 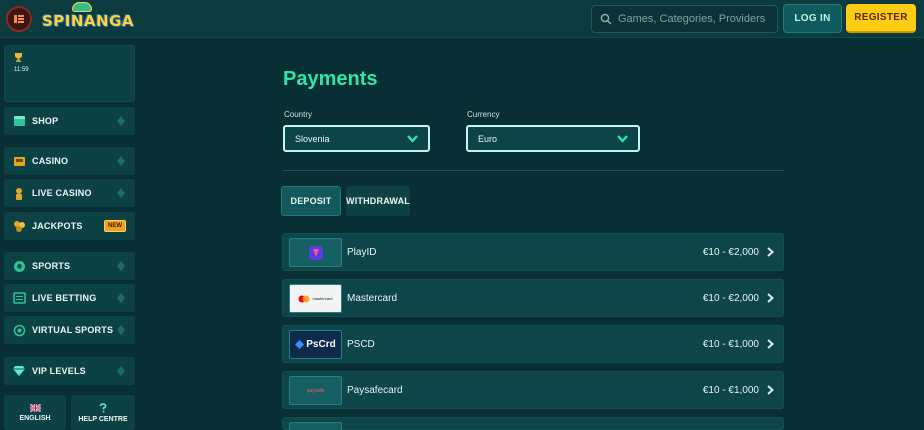 I want to click on payment-name: Paysafecard, so click(x=375, y=390).